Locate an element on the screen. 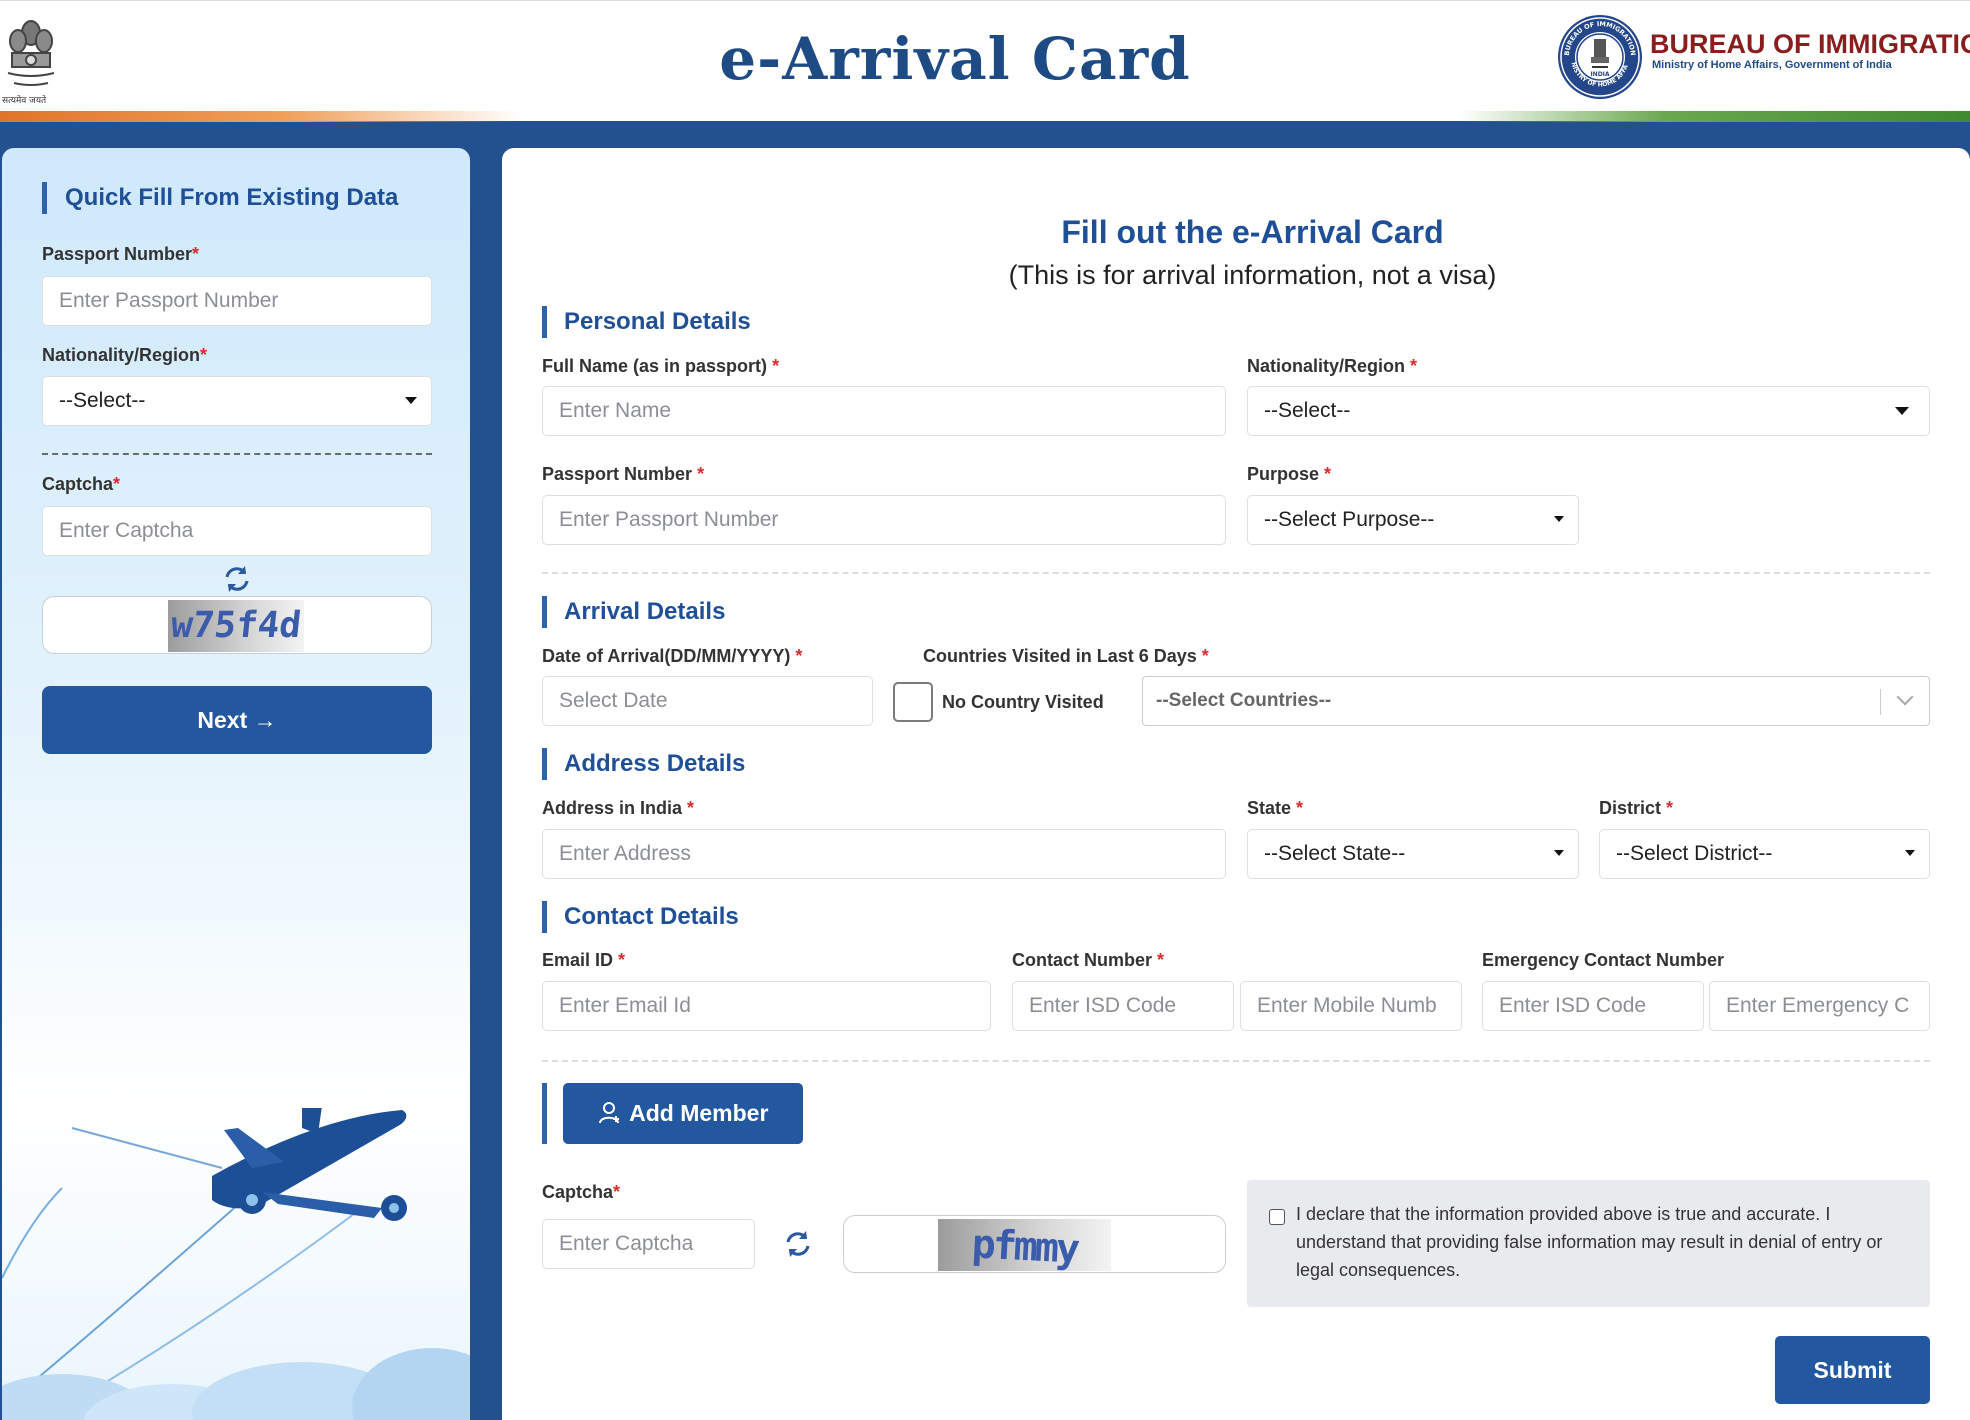  purpose-select: --Select Purpose-- is located at coordinates (1413, 520).